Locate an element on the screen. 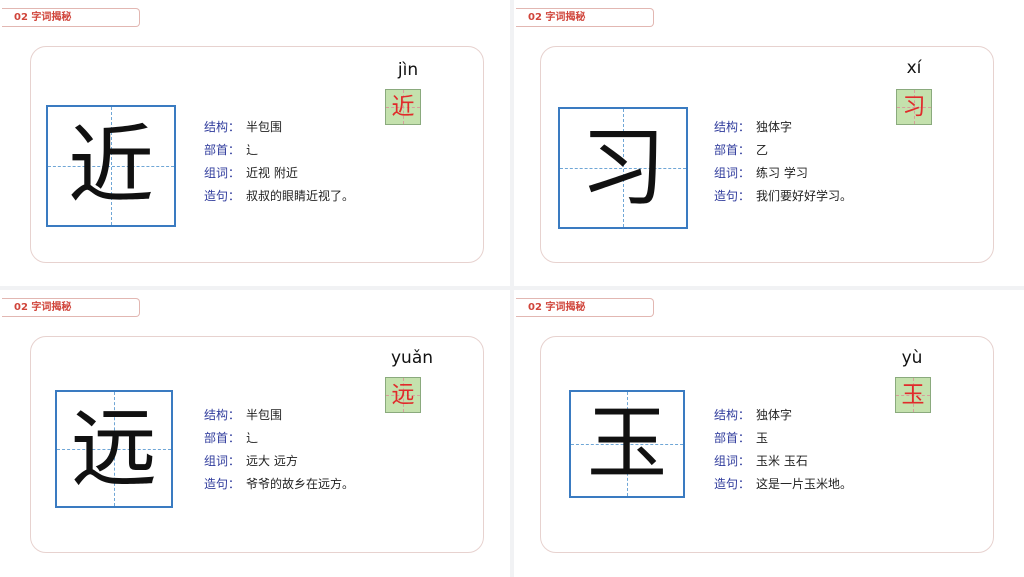 The height and width of the screenshot is (577, 1024). small-character: 近 is located at coordinates (403, 107).